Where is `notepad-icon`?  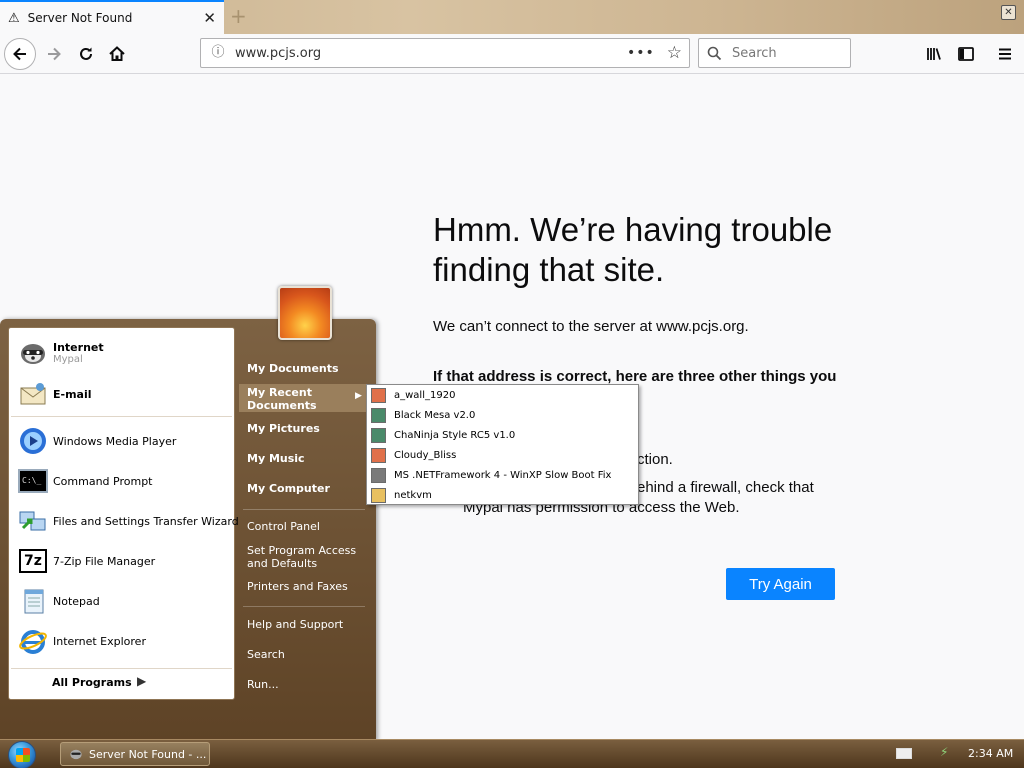 notepad-icon is located at coordinates (33, 601).